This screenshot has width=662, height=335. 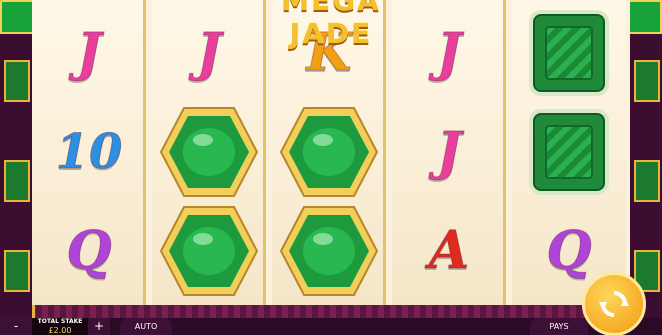 I want to click on increase-stake-button: +, so click(x=99, y=326).